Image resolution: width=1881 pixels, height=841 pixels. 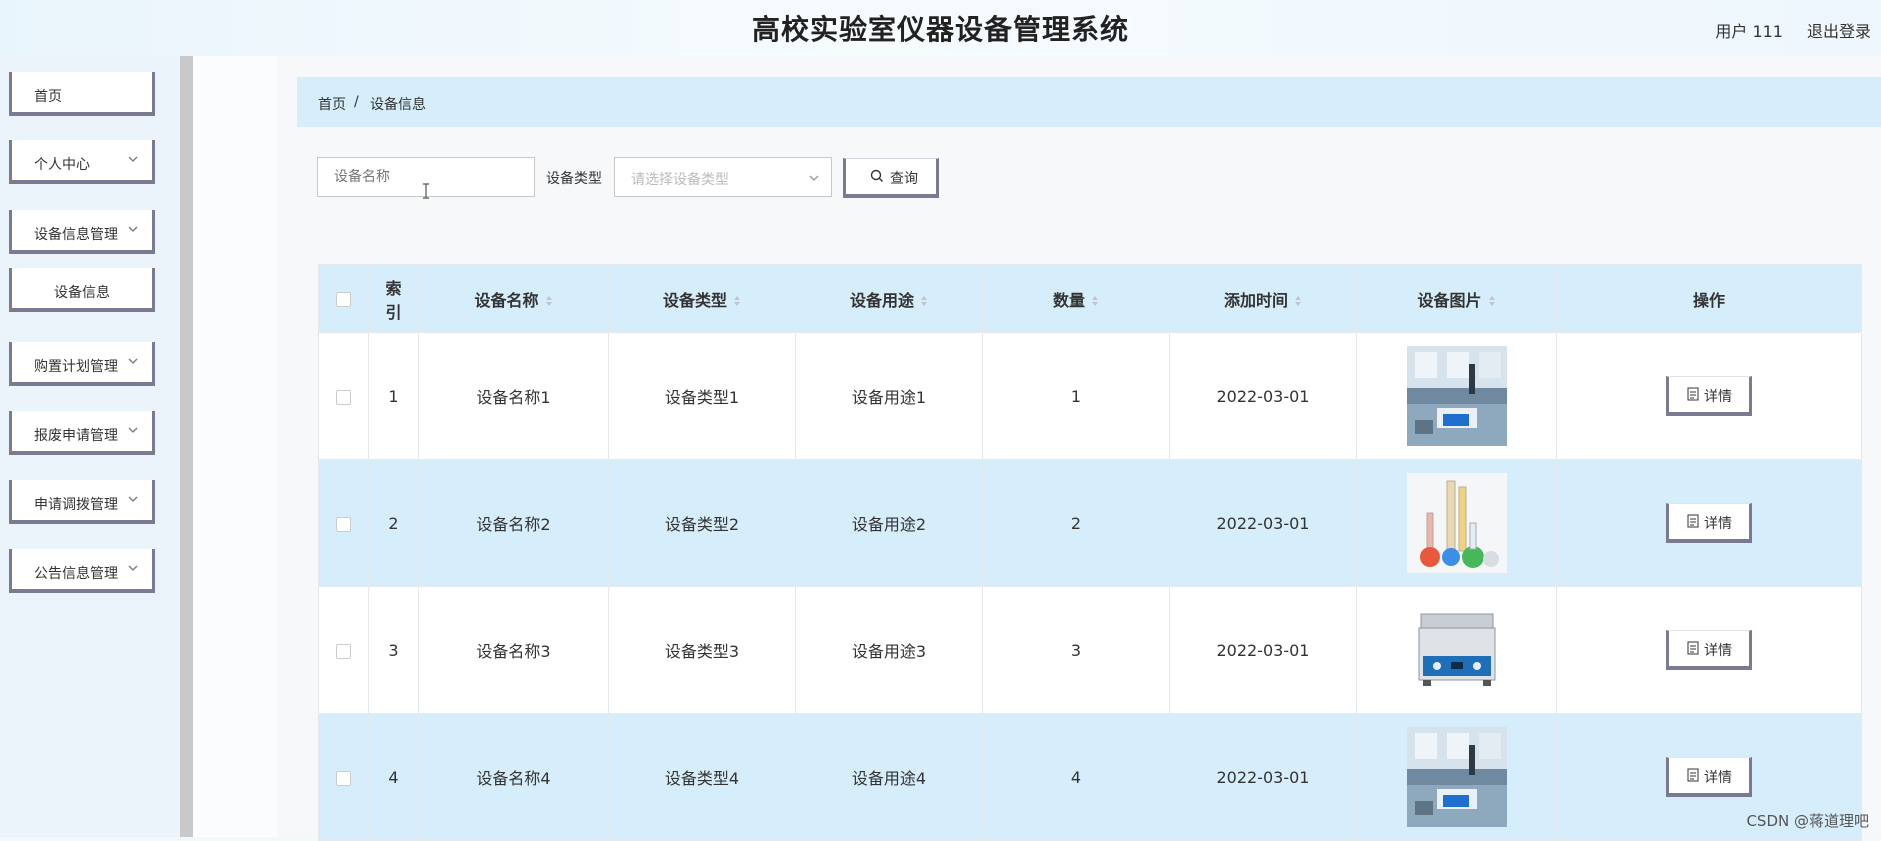 What do you see at coordinates (680, 180) in the screenshot?
I see `equipment-type-placeholder: 请选择设备类型` at bounding box center [680, 180].